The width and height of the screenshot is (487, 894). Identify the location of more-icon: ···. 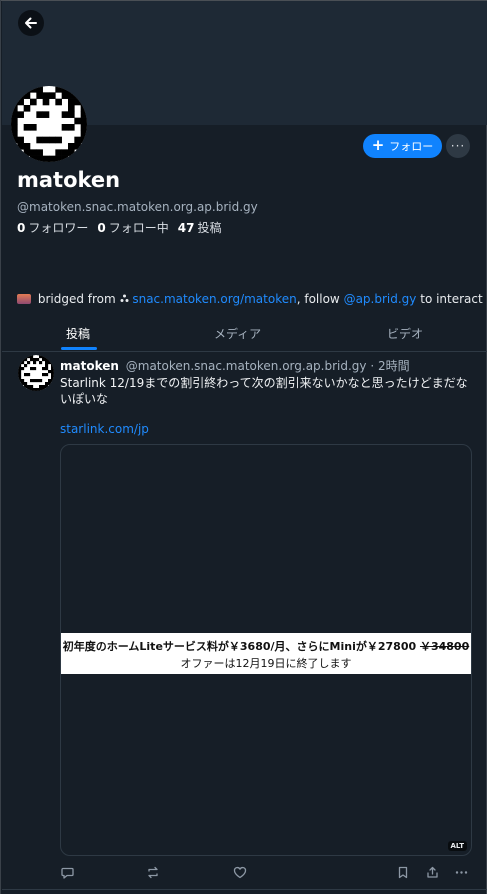
(458, 146).